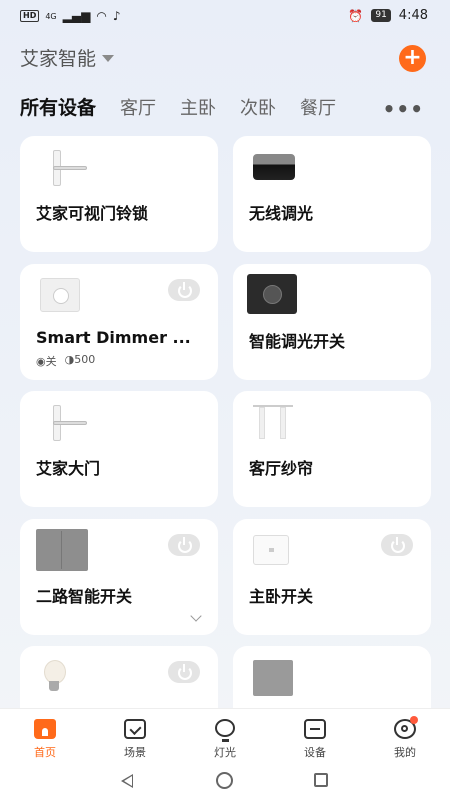 This screenshot has height=800, width=450. I want to click on device-card: 客厅纱帘, so click(332, 449).